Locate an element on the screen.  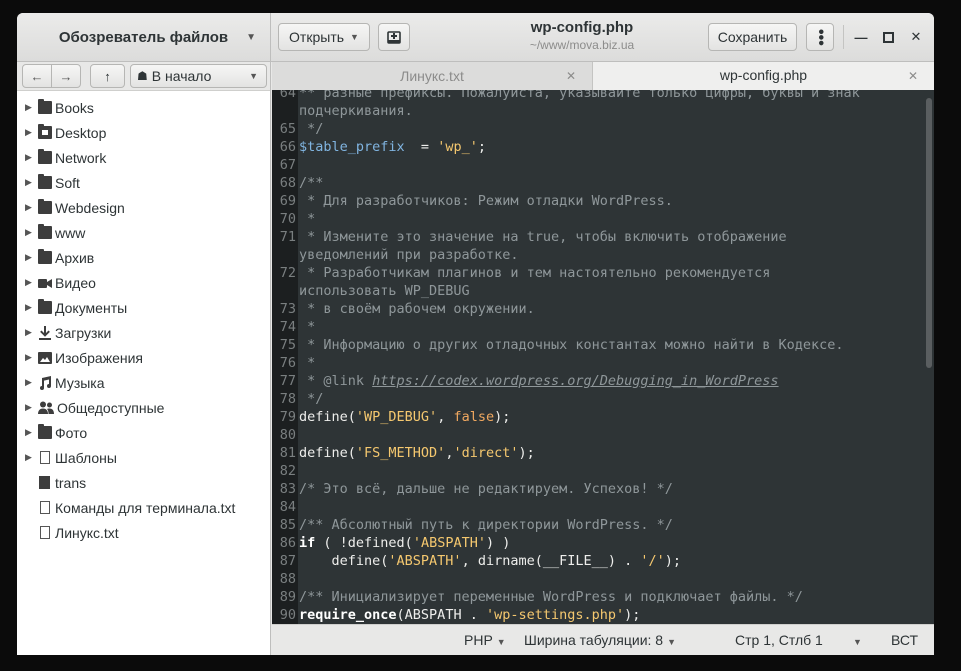
menu-button: ••• is located at coordinates (820, 37).